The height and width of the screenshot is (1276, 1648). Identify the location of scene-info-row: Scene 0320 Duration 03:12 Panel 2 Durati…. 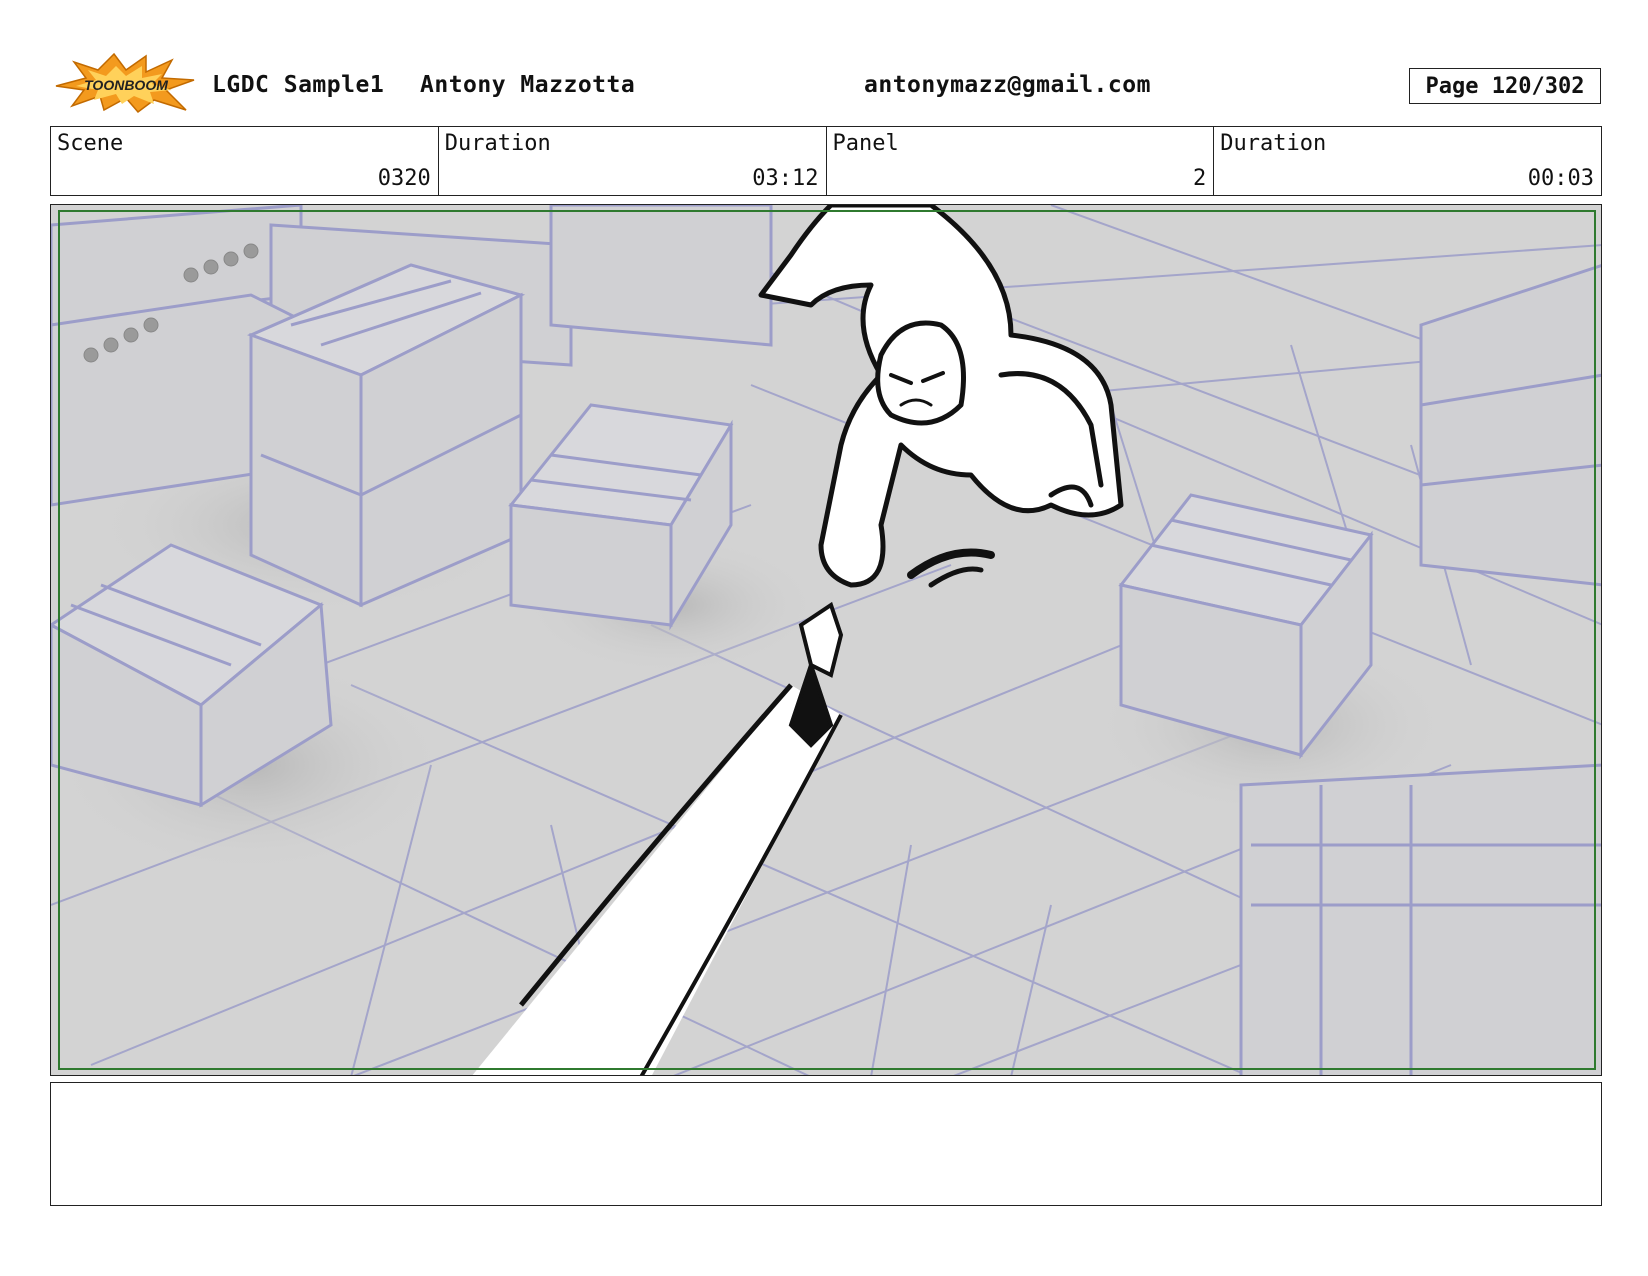
(826, 161).